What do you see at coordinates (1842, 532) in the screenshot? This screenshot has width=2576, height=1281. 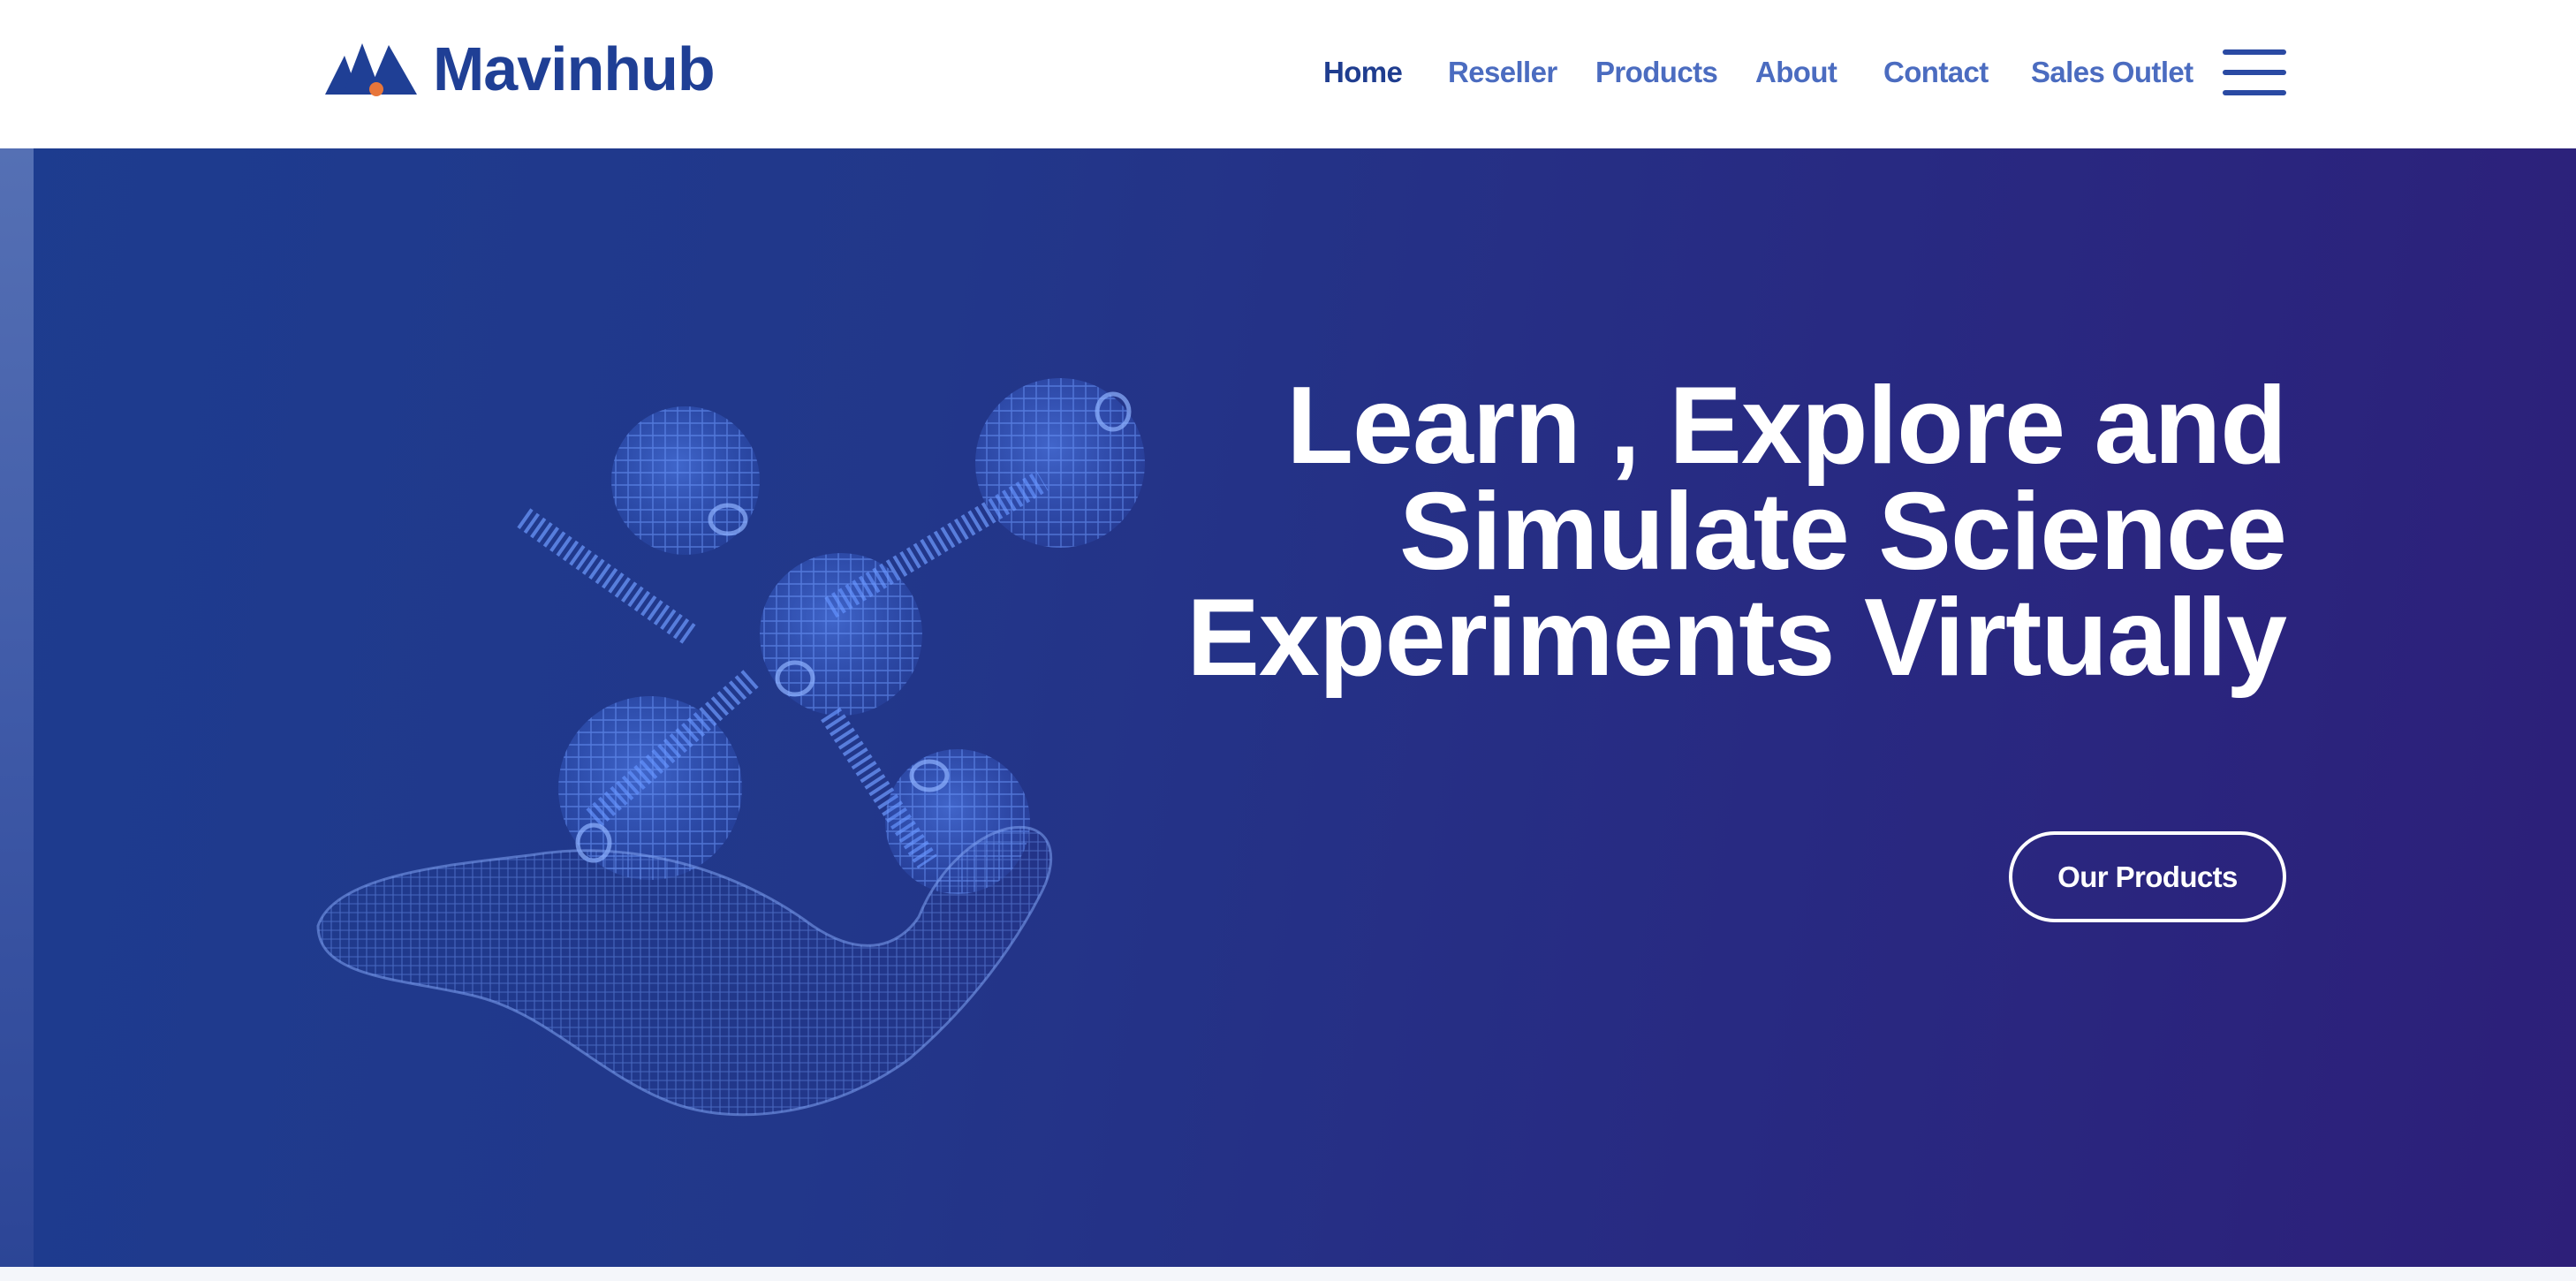 I see `hero-headline-line-2: Simulate Science` at bounding box center [1842, 532].